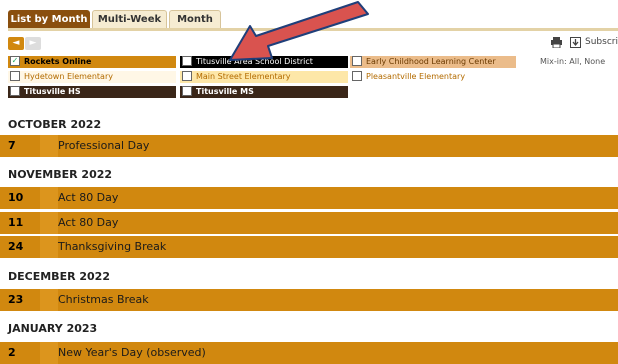 This screenshot has width=618, height=364. What do you see at coordinates (309, 353) in the screenshot?
I see `event-row: 2 New Year's Day (observed)` at bounding box center [309, 353].